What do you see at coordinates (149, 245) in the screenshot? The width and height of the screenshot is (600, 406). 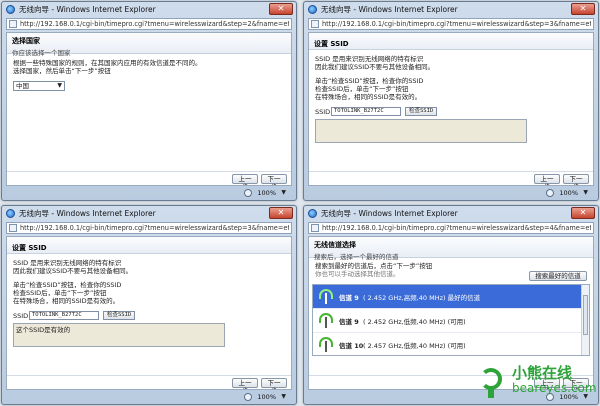 I see `wizard-header: 设置 SSID` at bounding box center [149, 245].